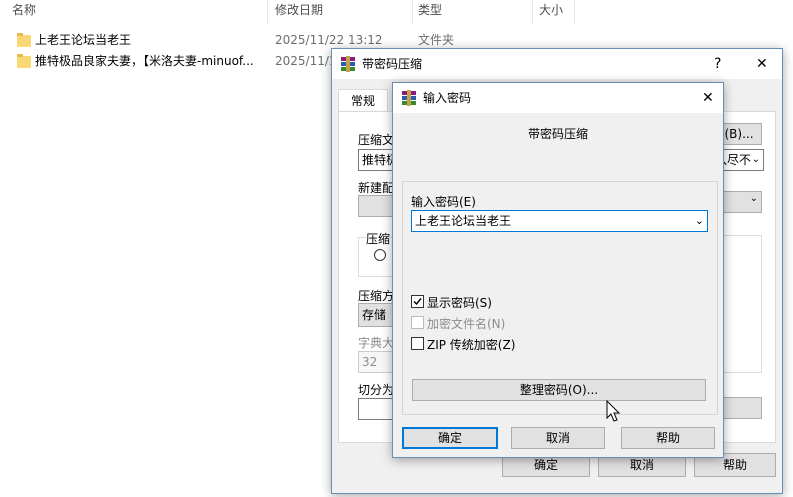  What do you see at coordinates (559, 221) in the screenshot?
I see `password-field: 上老王论坛当老王 ⌄` at bounding box center [559, 221].